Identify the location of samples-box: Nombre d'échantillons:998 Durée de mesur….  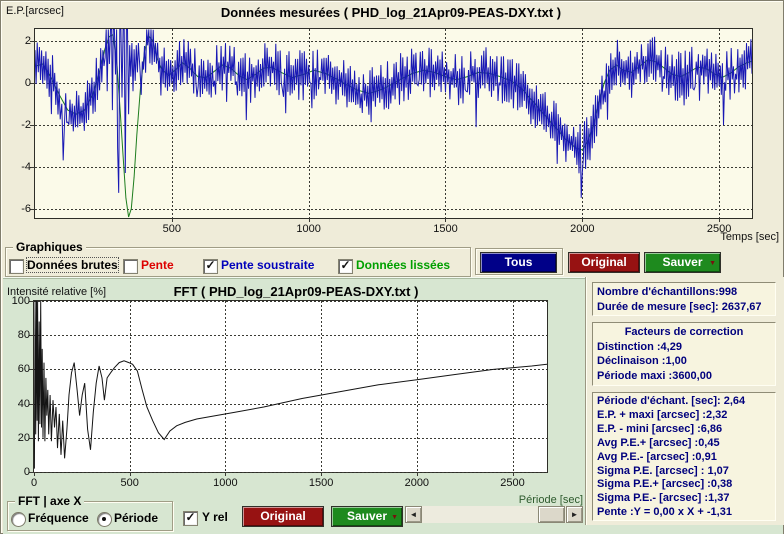
(684, 299).